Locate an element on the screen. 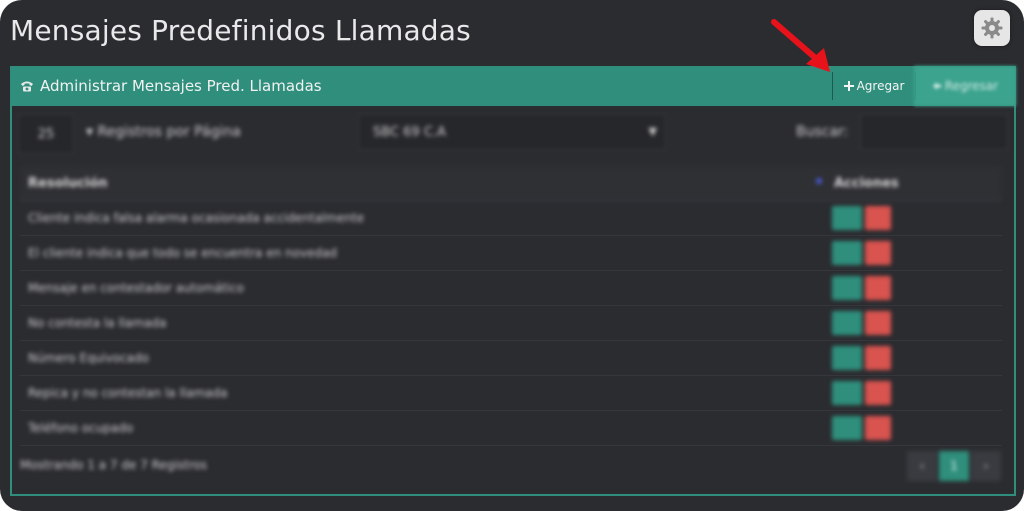 This screenshot has width=1024, height=511. per-page-select: 25 is located at coordinates (46, 134).